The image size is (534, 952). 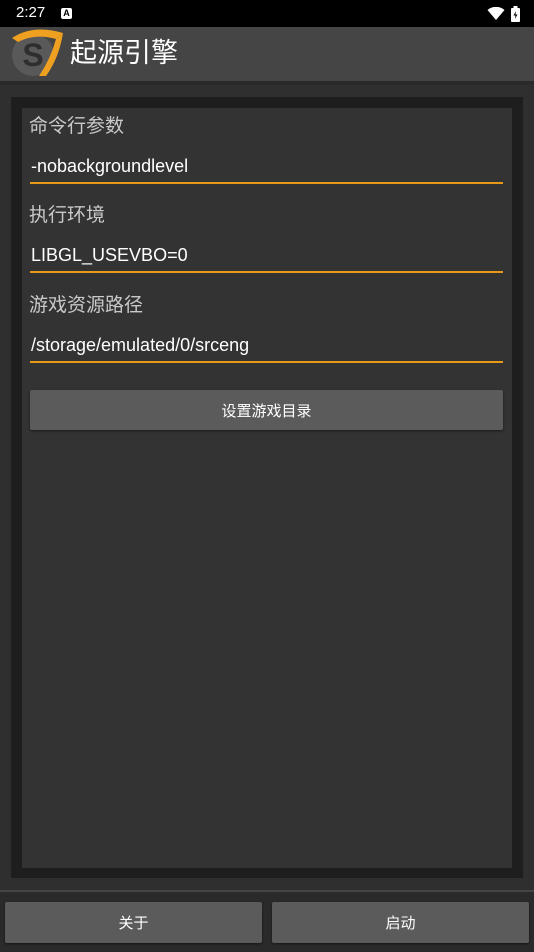 I want to click on app-title: 起源引擎, so click(x=124, y=53).